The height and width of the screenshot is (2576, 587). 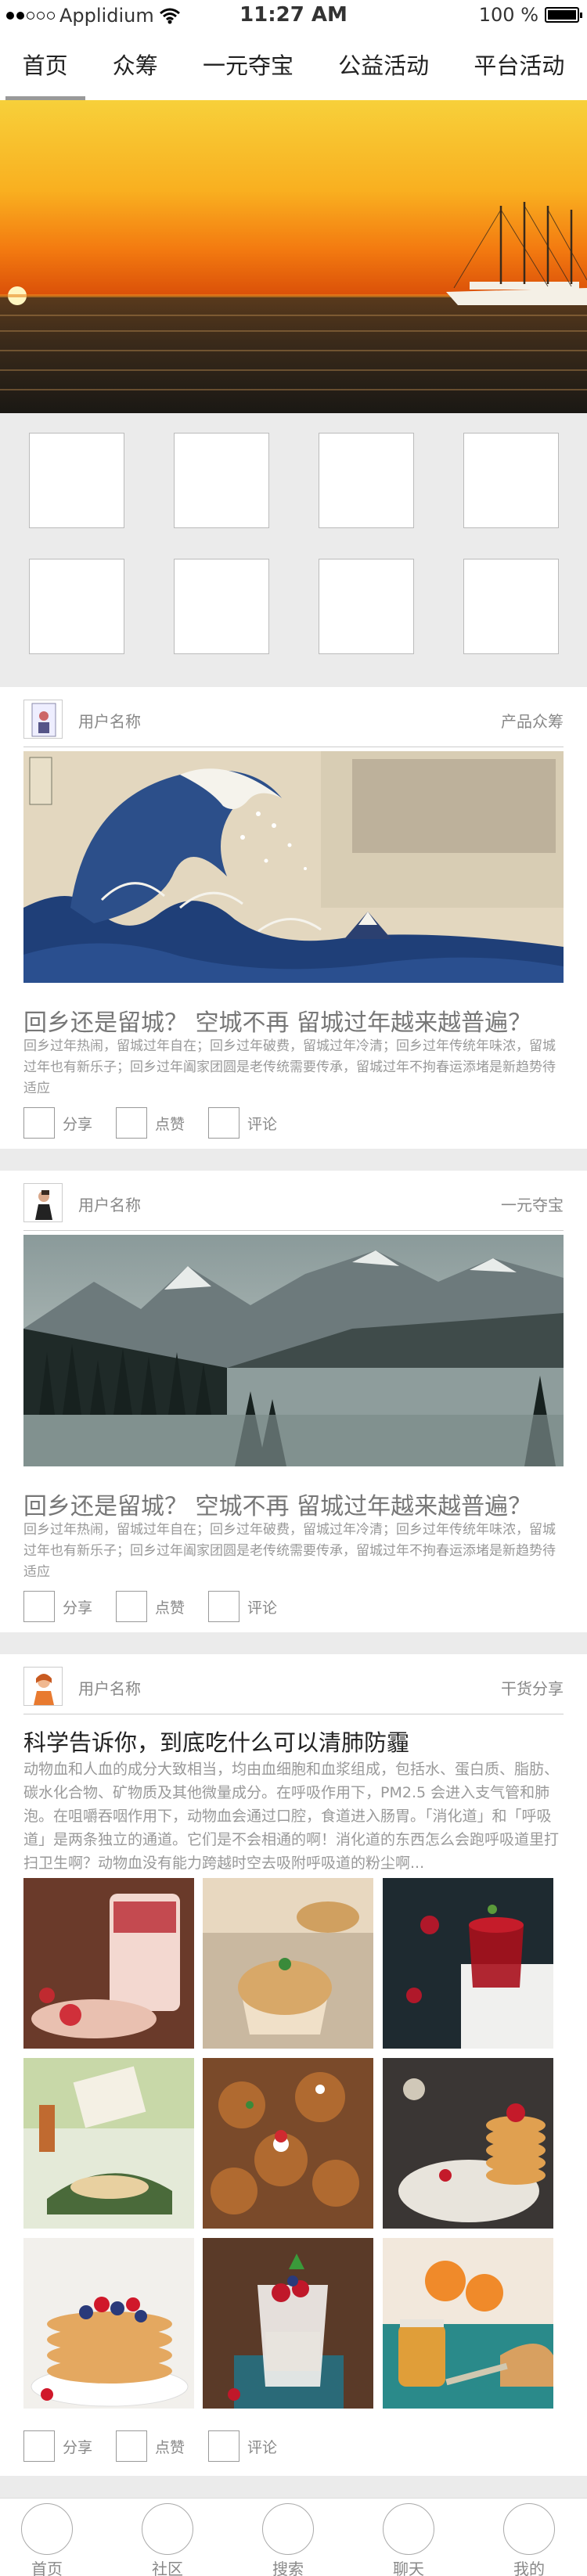 I want to click on battery-percent: 100 %, so click(x=508, y=15).